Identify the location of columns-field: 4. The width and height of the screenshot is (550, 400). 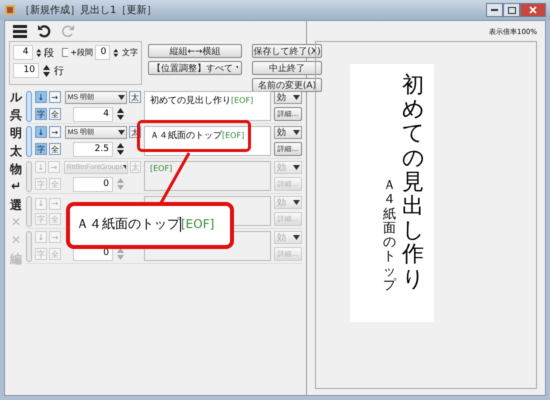
(23, 52).